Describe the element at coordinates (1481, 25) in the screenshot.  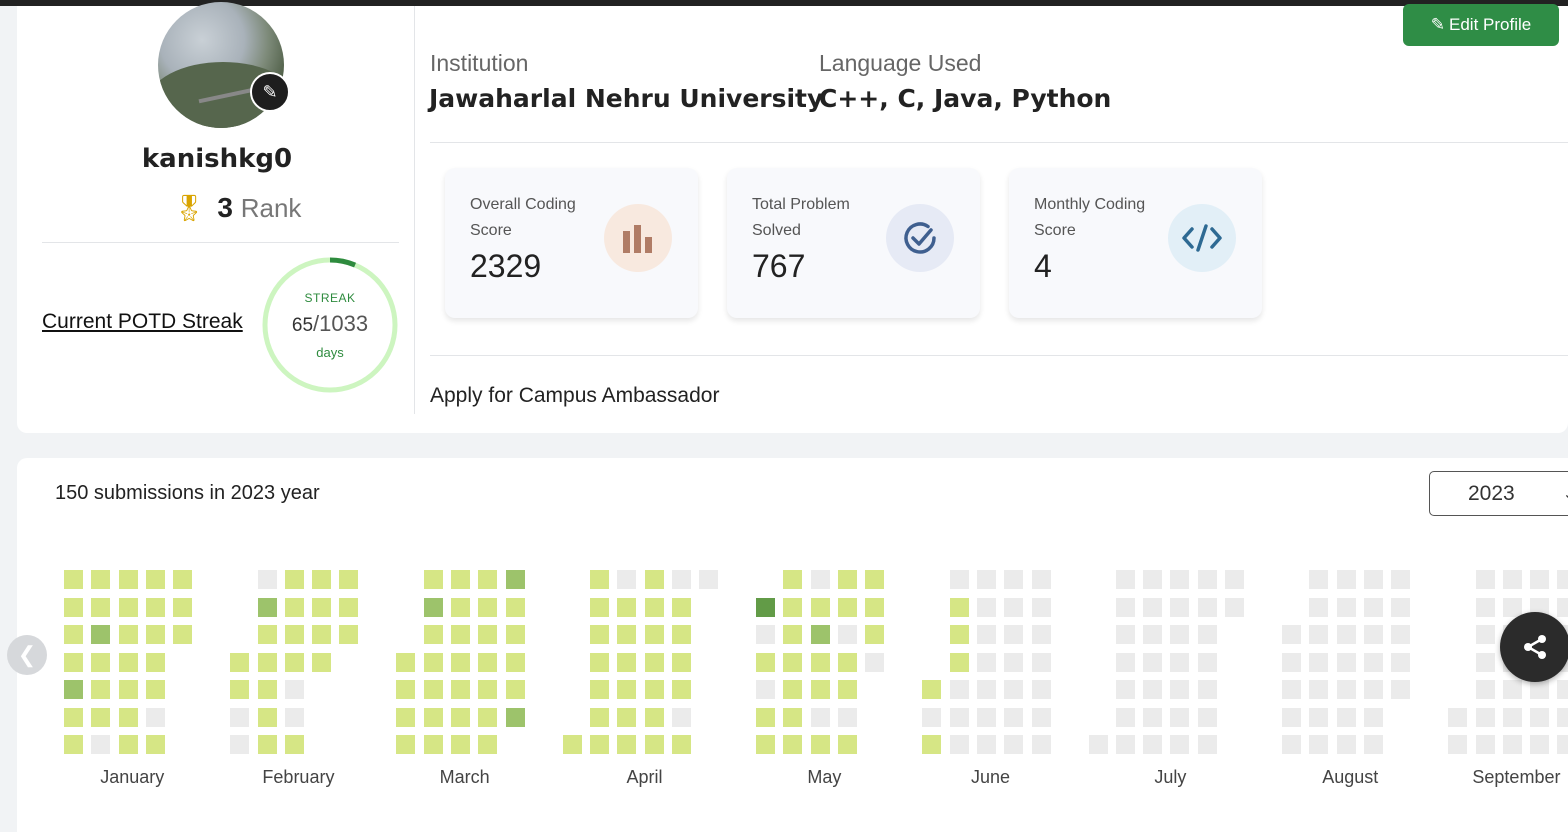
I see `edit-profile-button: ✎ Edit Profile` at that location.